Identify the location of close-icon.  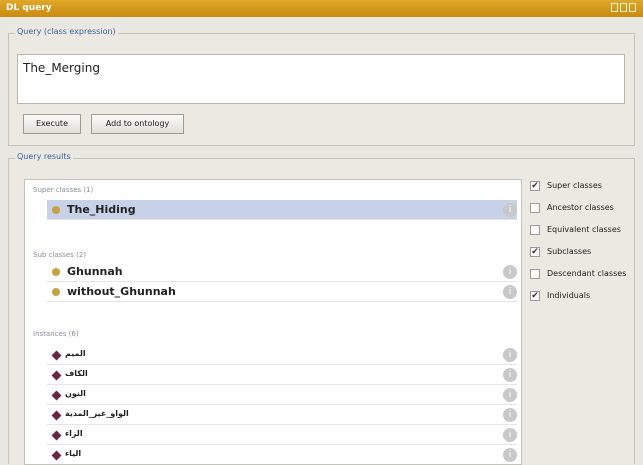
(632, 7).